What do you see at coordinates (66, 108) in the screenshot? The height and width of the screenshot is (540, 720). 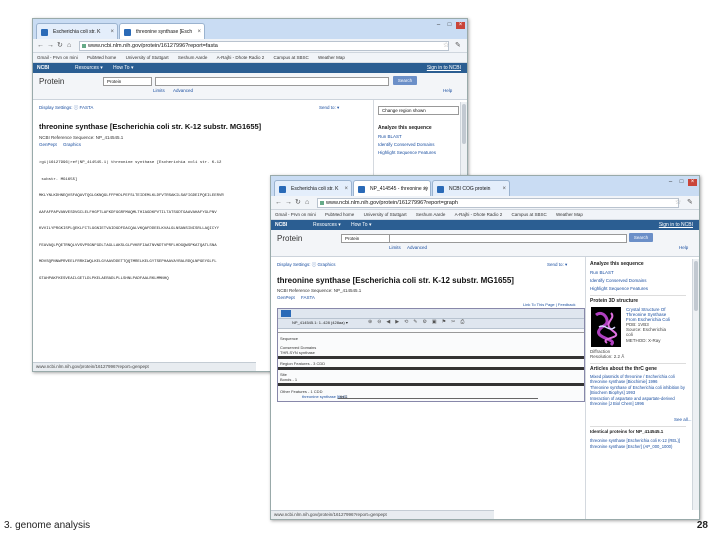 I see `display-settings: Display Settings: ⓘ FASTA` at bounding box center [66, 108].